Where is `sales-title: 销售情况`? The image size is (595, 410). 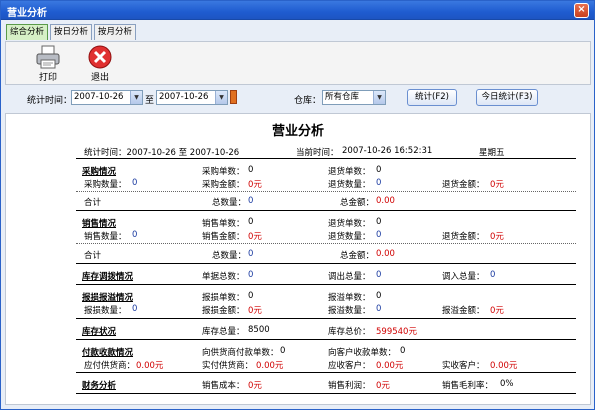 sales-title: 销售情况 is located at coordinates (99, 224).